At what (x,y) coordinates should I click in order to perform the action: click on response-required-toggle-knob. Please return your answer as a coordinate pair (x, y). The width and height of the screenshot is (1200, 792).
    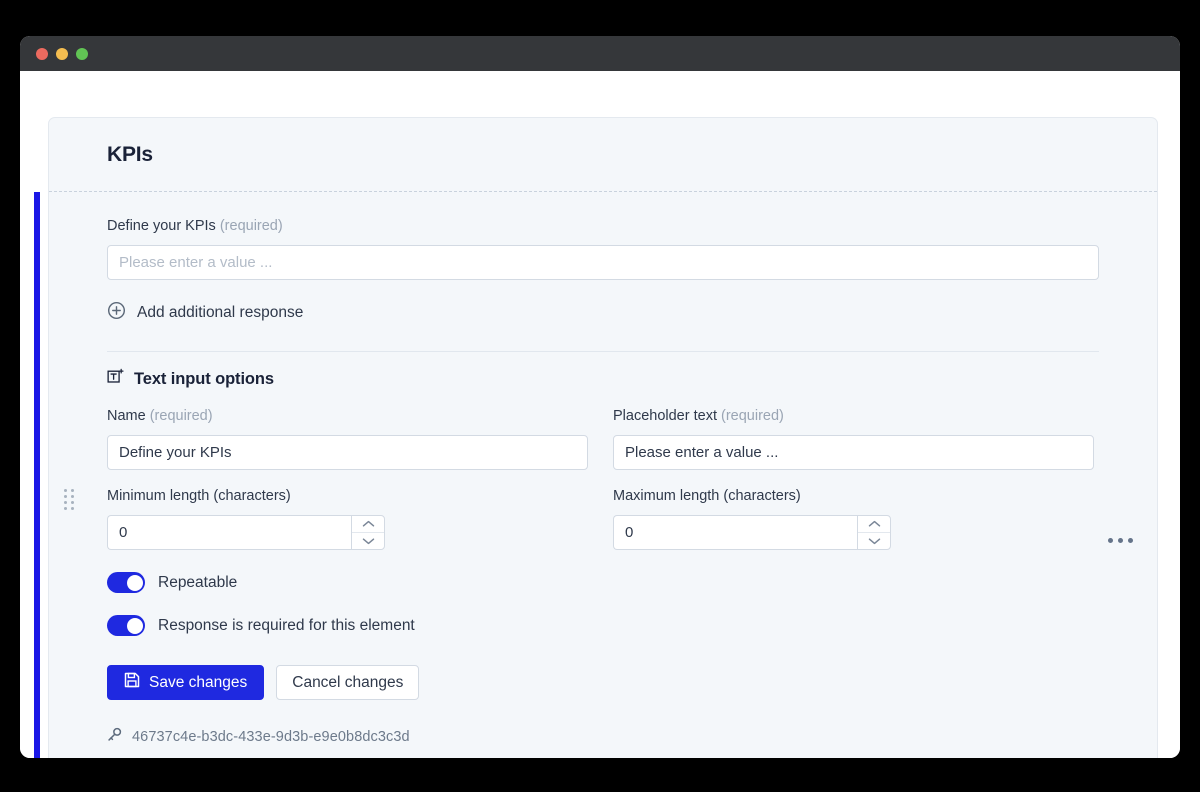
    Looking at the image, I should click on (134, 625).